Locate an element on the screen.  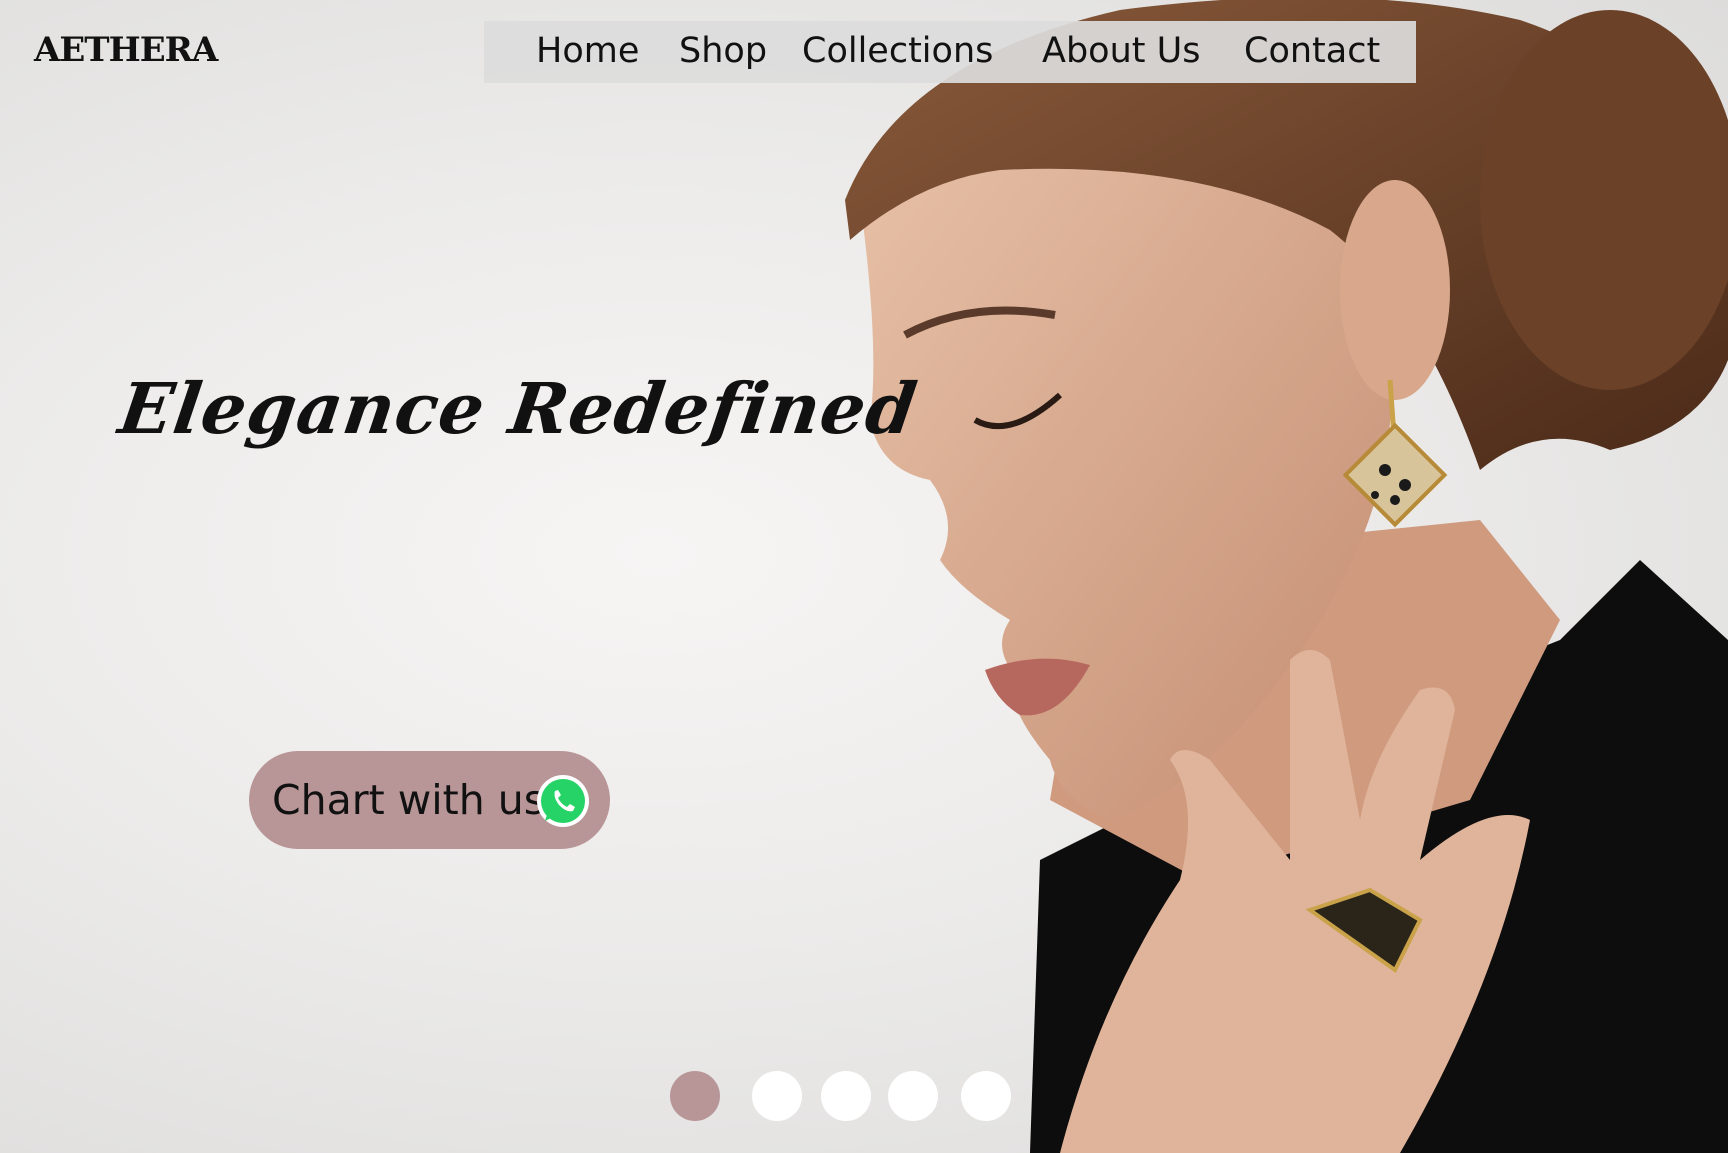
hero-headline: Elegance Redefined is located at coordinates (518, 408).